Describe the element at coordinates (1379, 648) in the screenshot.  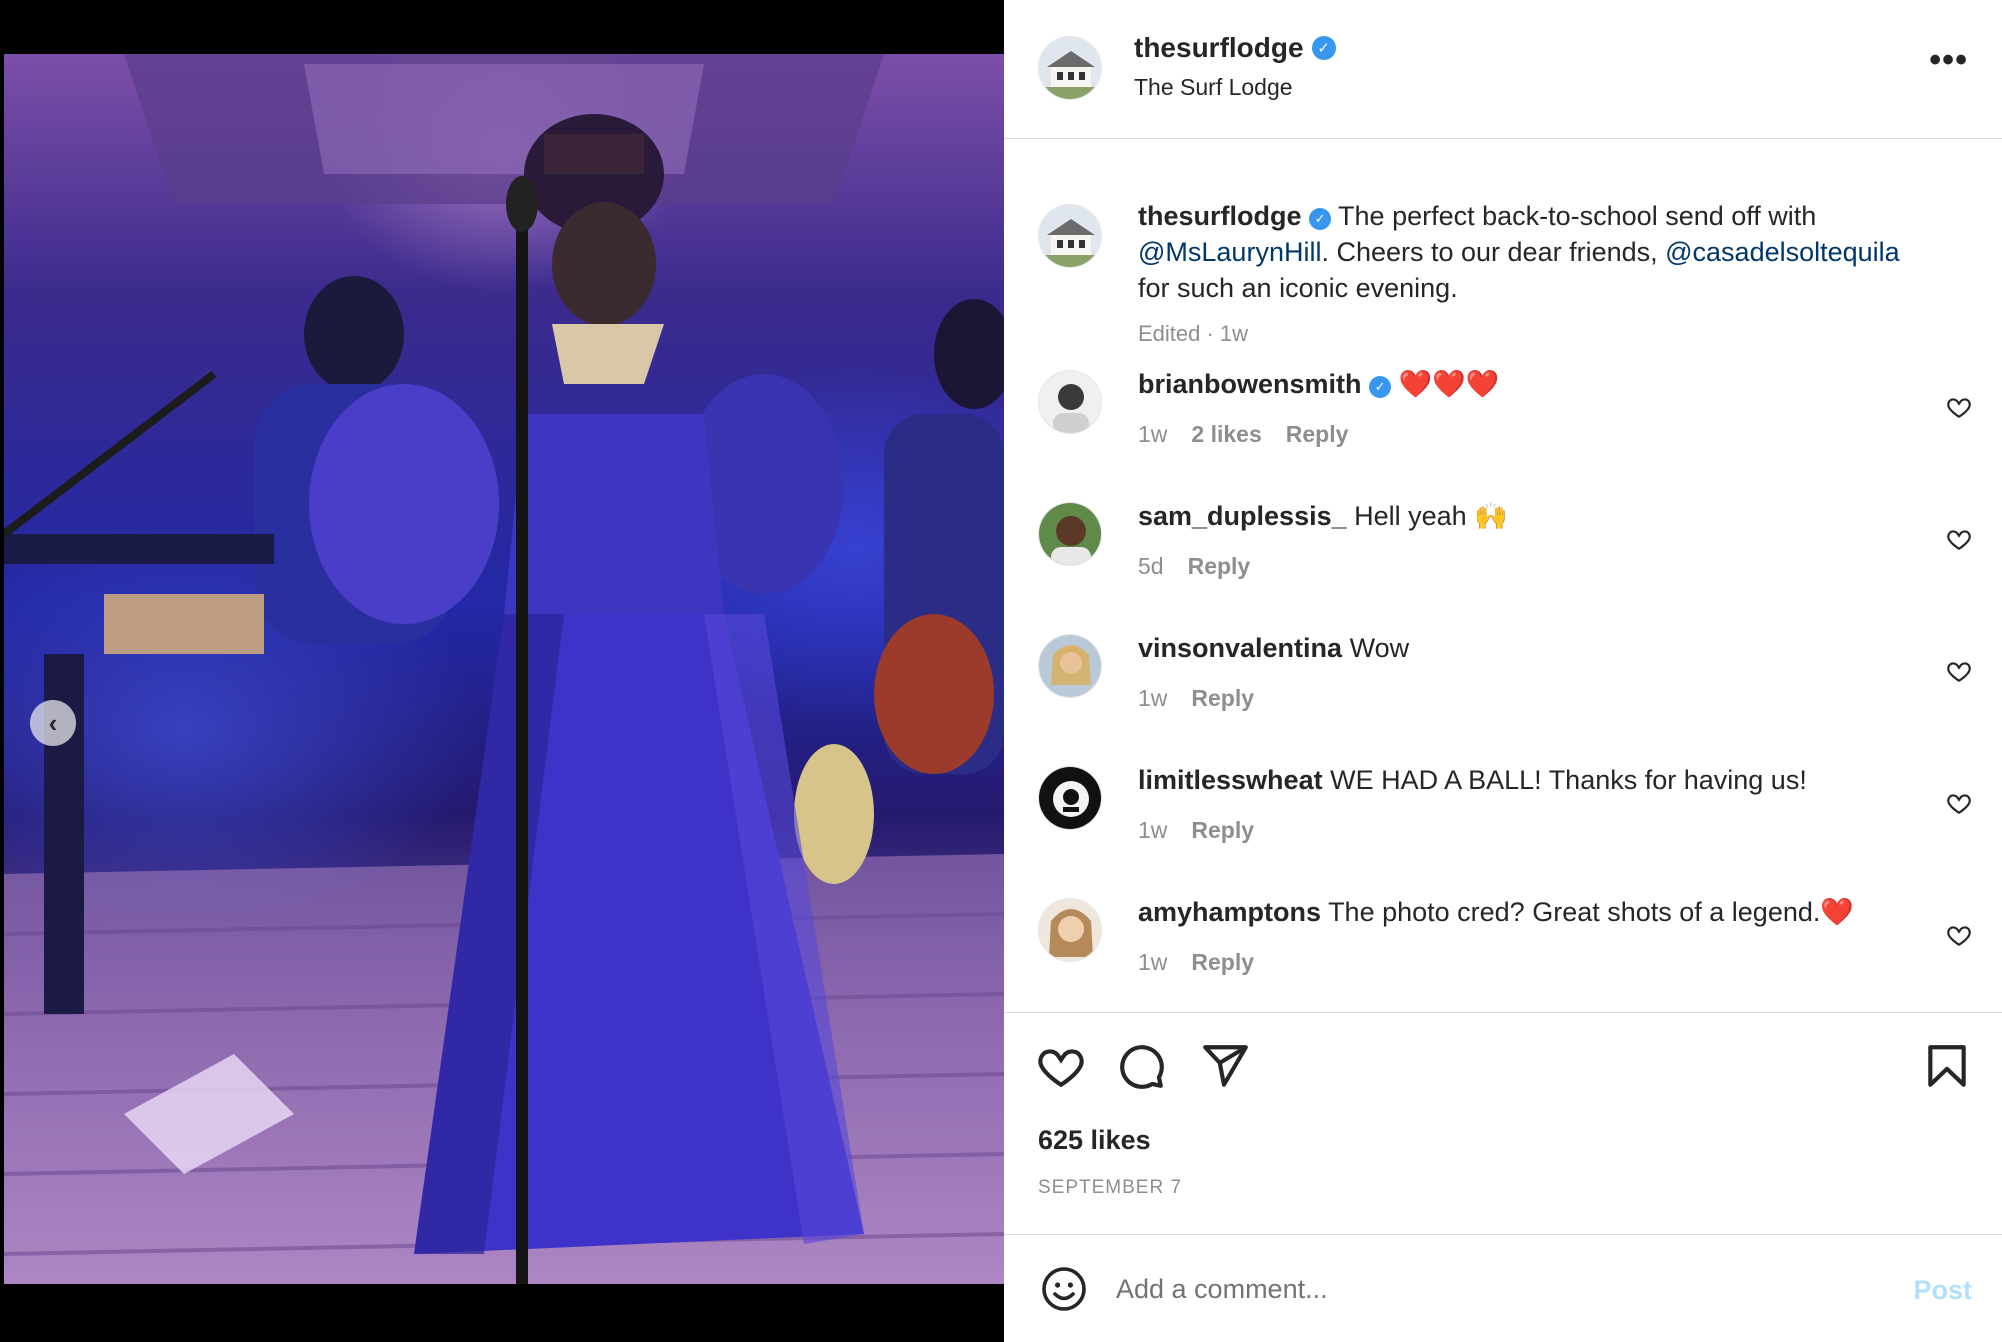
I see `comment-text: Wow` at that location.